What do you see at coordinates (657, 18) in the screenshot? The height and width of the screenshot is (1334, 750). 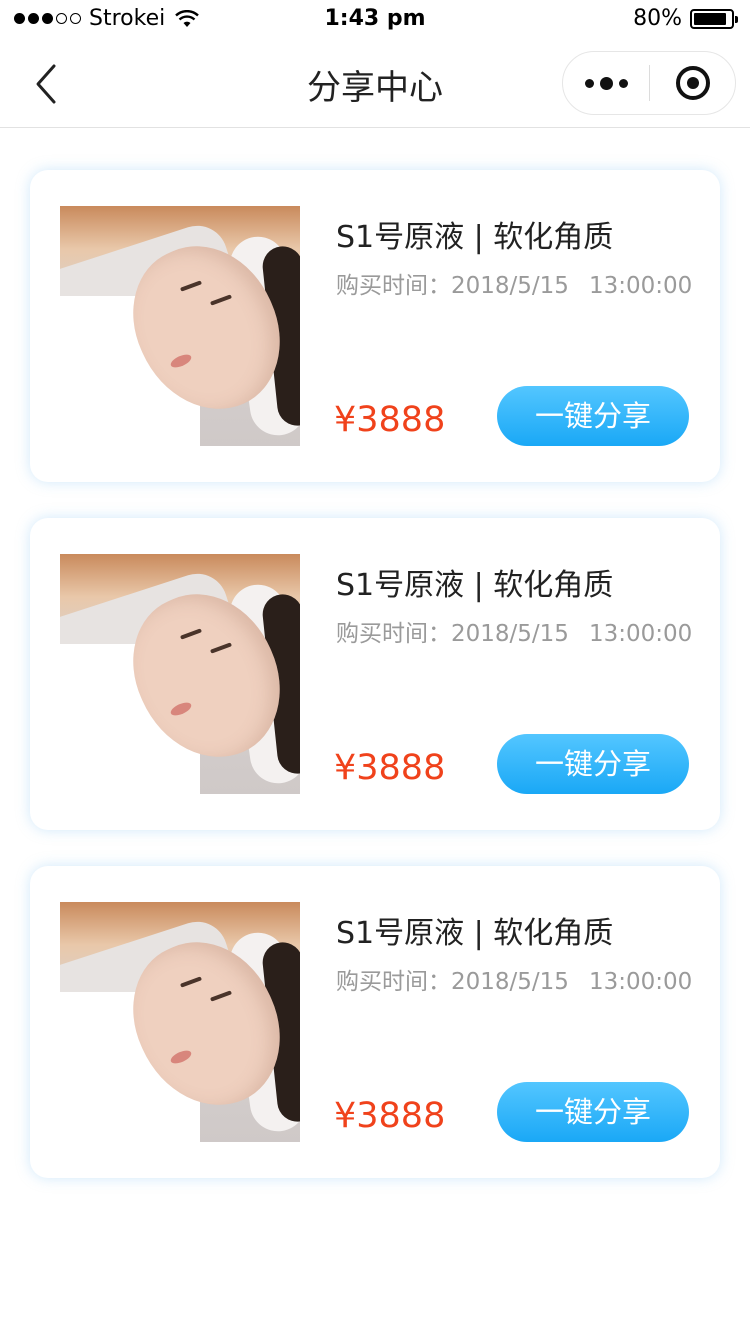 I see `battery-percent: 80%` at bounding box center [657, 18].